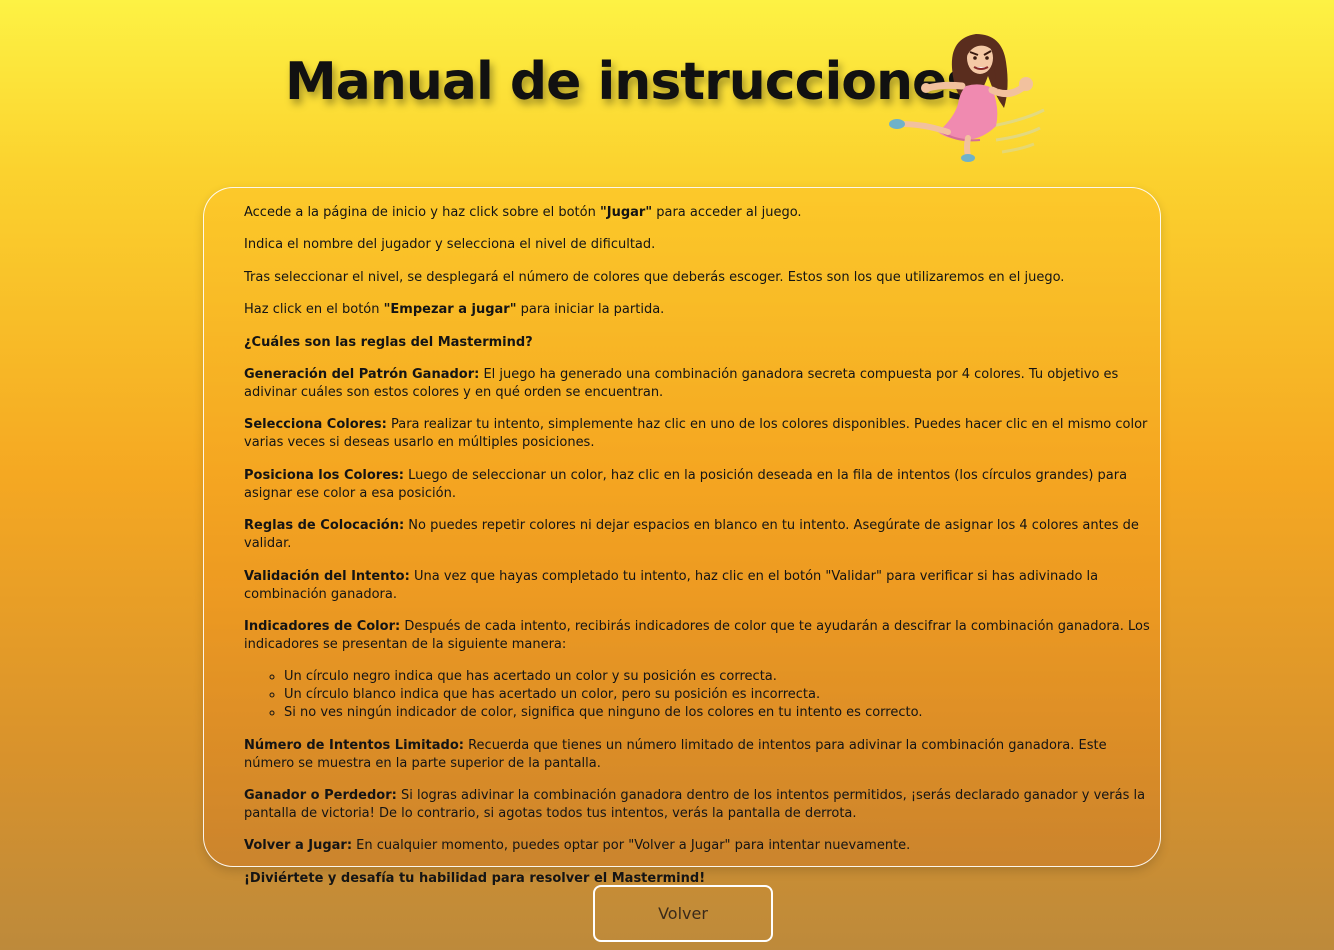  I want to click on instruction-highlight: "Jugar", so click(626, 212).